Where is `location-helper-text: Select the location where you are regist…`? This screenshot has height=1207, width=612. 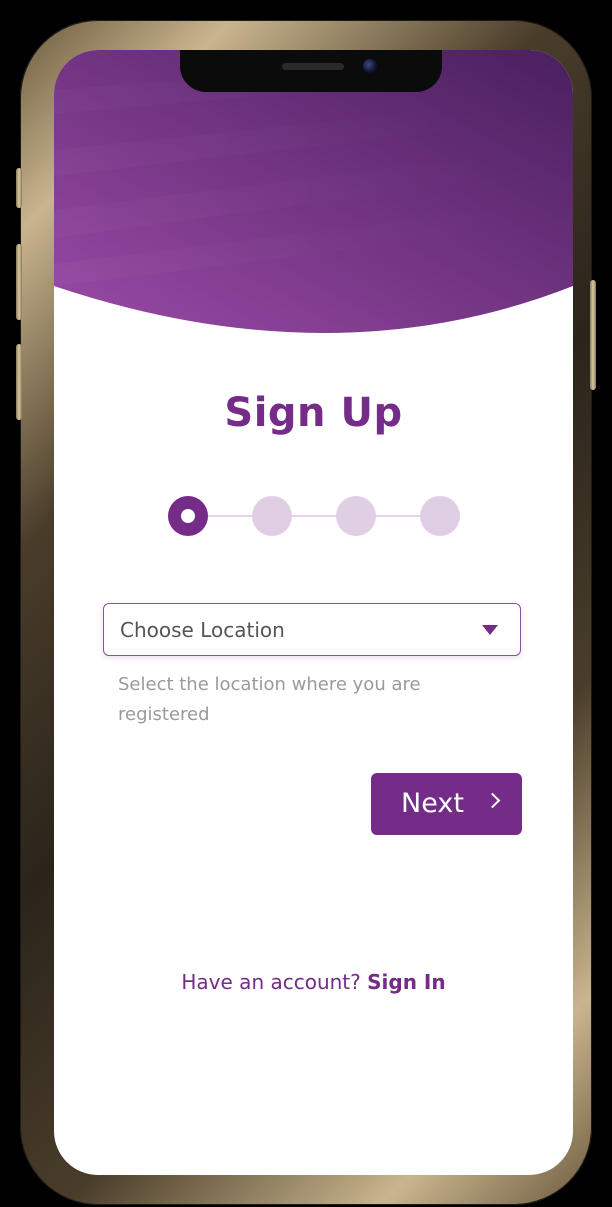 location-helper-text: Select the location where you are regist… is located at coordinates (269, 699).